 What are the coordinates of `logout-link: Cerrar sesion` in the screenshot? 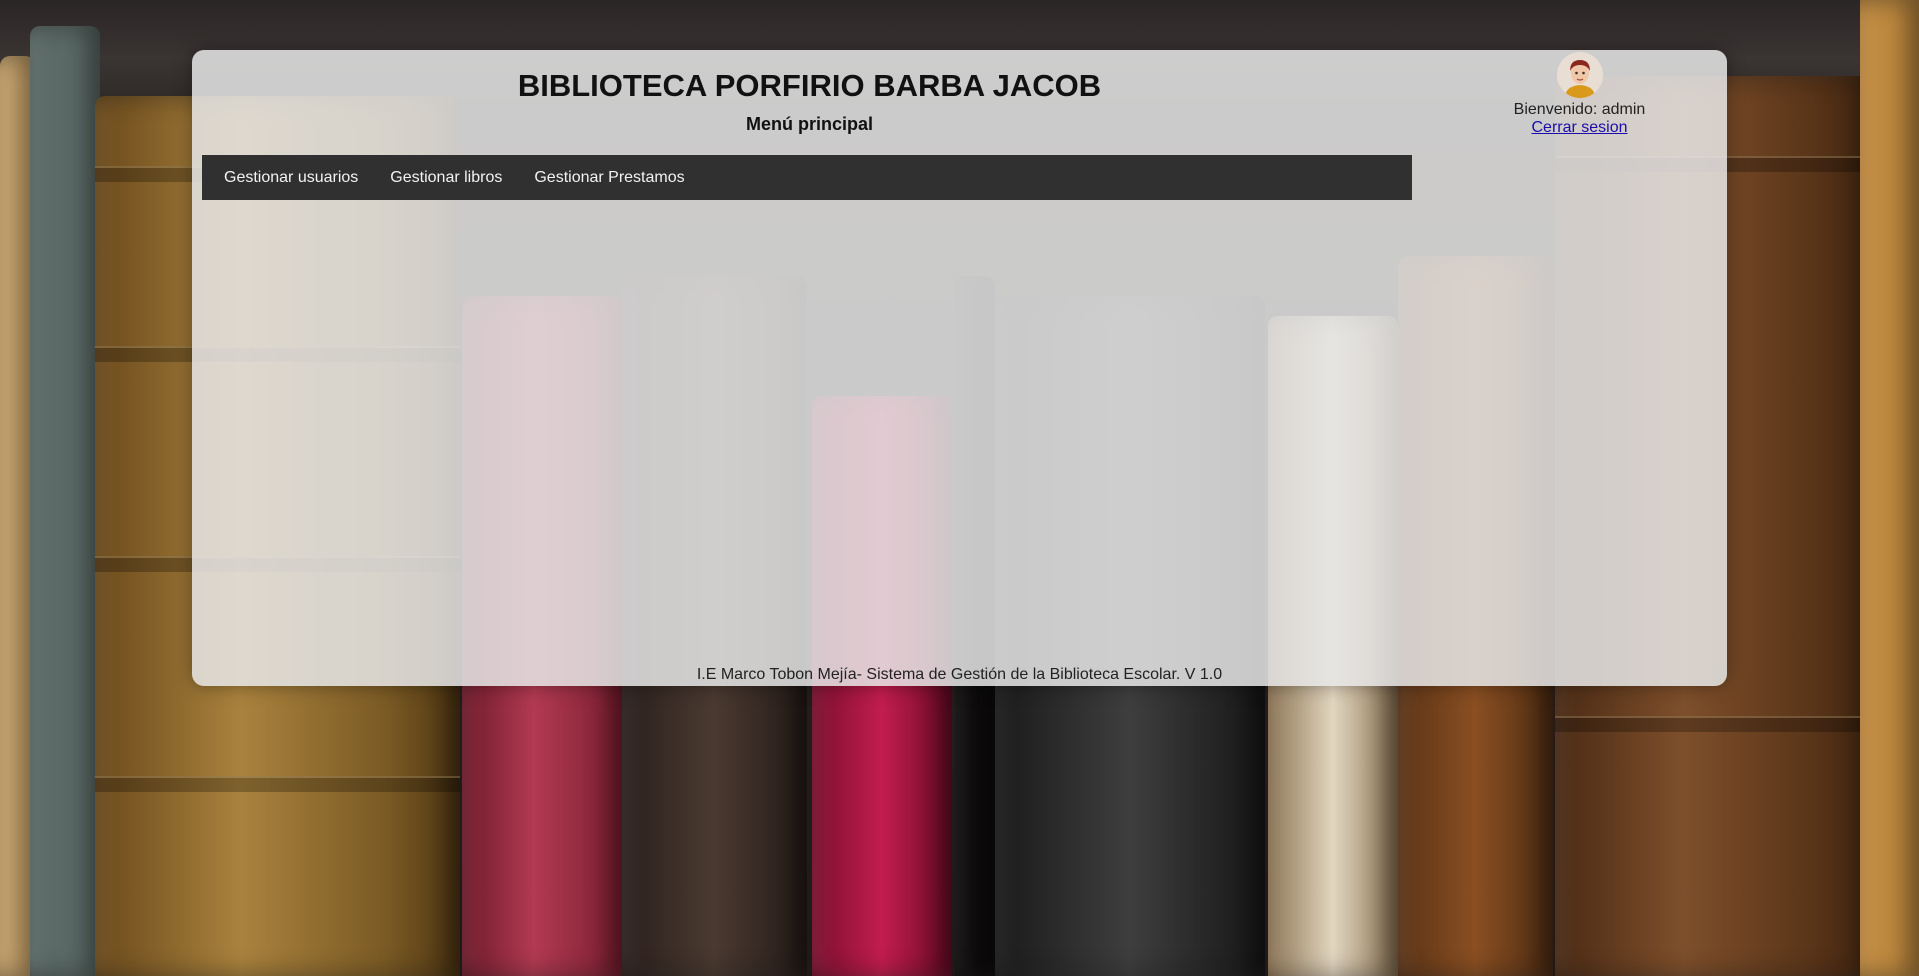 It's located at (1579, 127).